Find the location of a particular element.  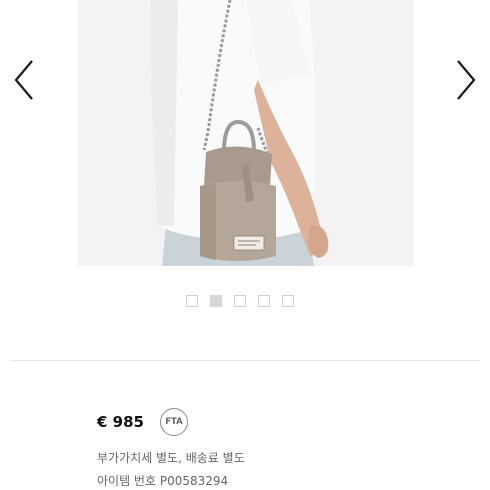

next-image-button is located at coordinates (466, 80).